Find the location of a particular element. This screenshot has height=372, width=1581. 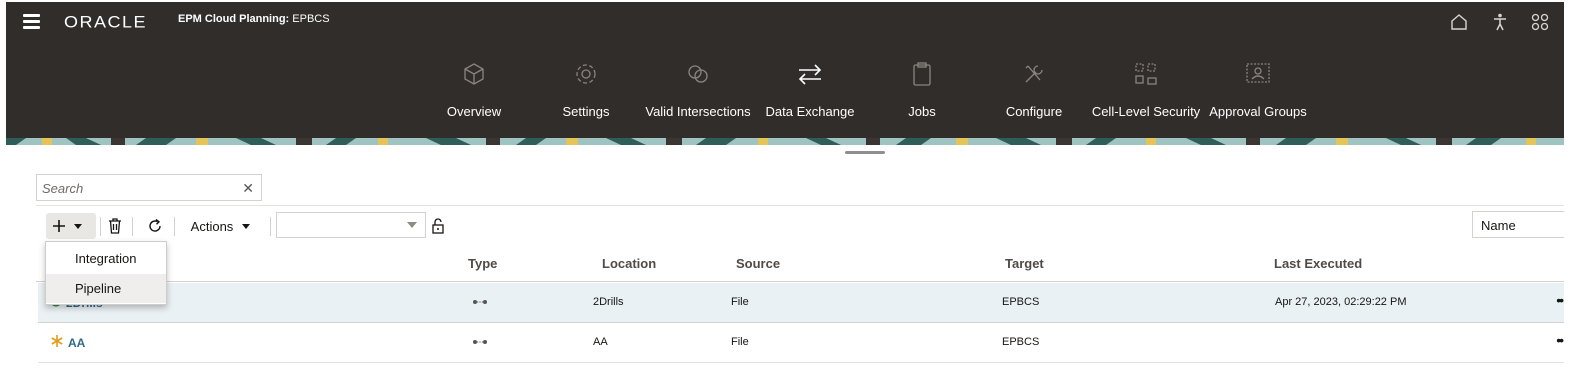

column-header-source: Source is located at coordinates (758, 263).